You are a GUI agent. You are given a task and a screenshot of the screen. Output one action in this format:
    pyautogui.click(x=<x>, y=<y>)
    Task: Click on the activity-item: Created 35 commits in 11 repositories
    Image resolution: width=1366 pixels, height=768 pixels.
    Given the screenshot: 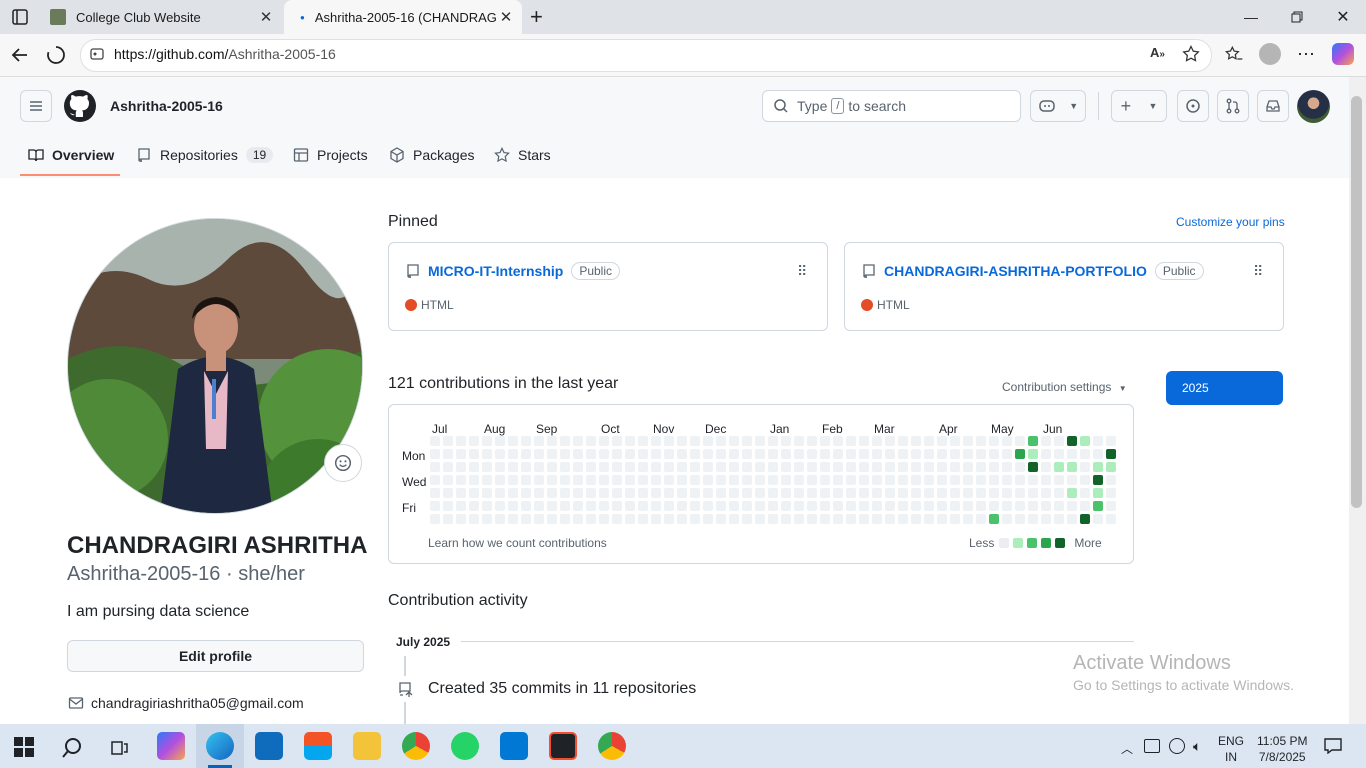 What is the action you would take?
    pyautogui.click(x=562, y=689)
    